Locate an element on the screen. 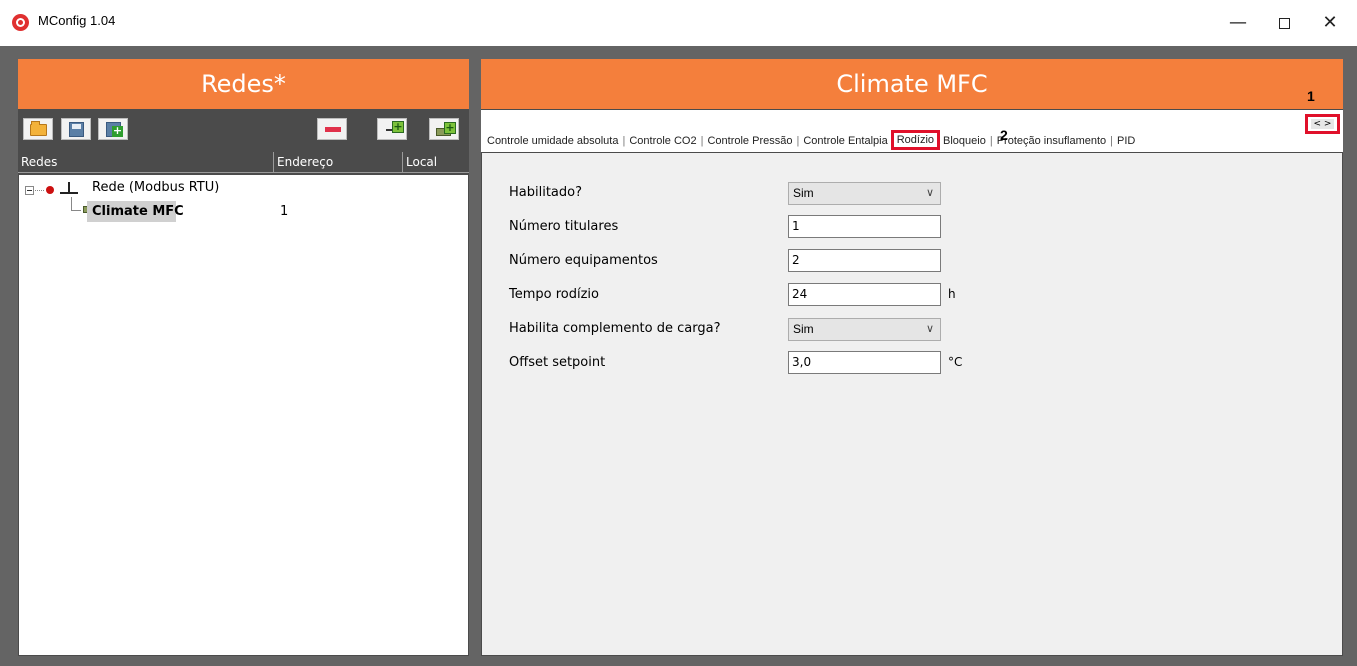 The height and width of the screenshot is (666, 1357). tree-item-device-address: 1 is located at coordinates (284, 211).